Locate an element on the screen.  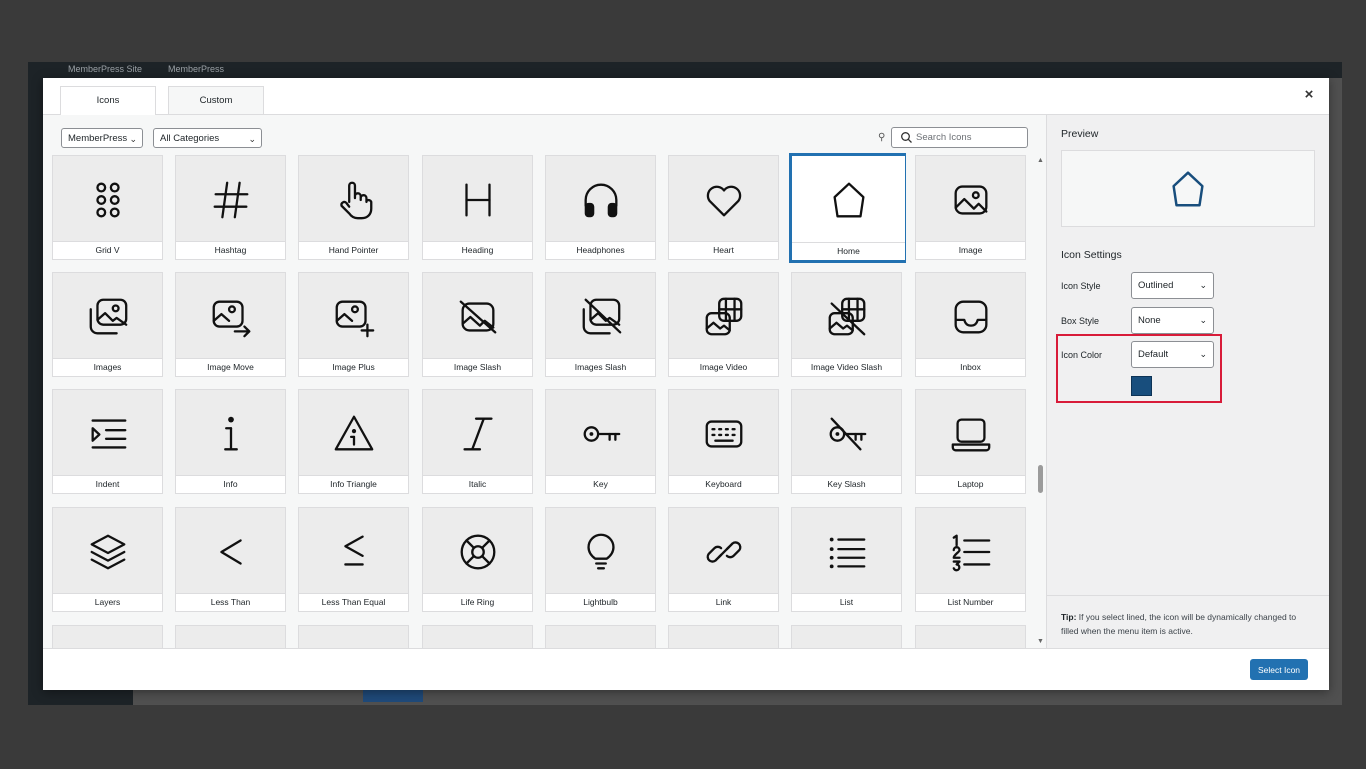
image-slash-icon is located at coordinates (477, 316).